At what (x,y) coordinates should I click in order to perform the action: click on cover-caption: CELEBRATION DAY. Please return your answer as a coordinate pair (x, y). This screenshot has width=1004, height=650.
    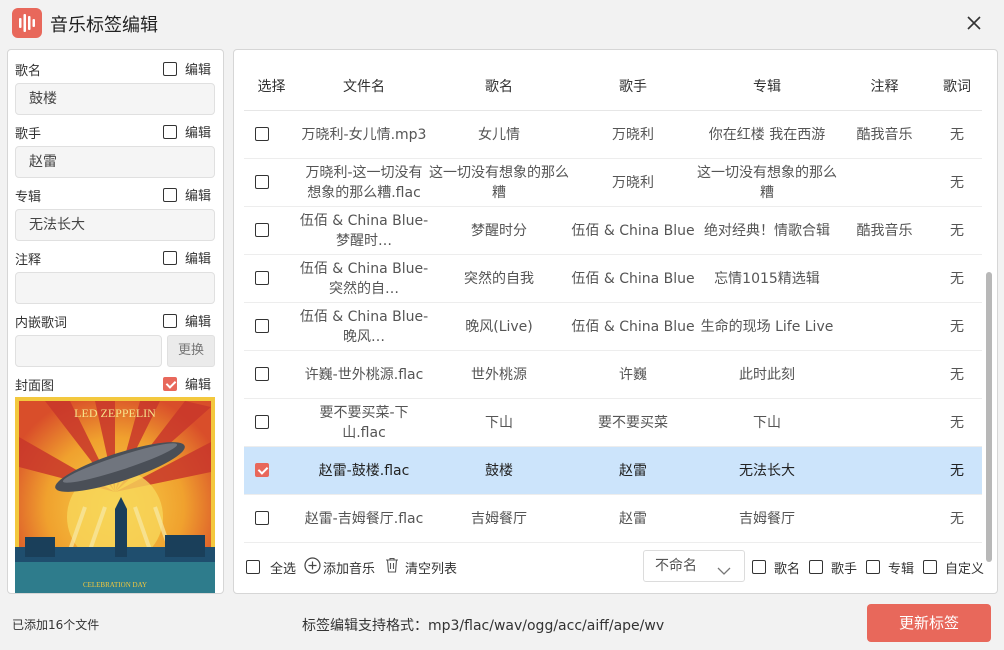
    Looking at the image, I should click on (115, 585).